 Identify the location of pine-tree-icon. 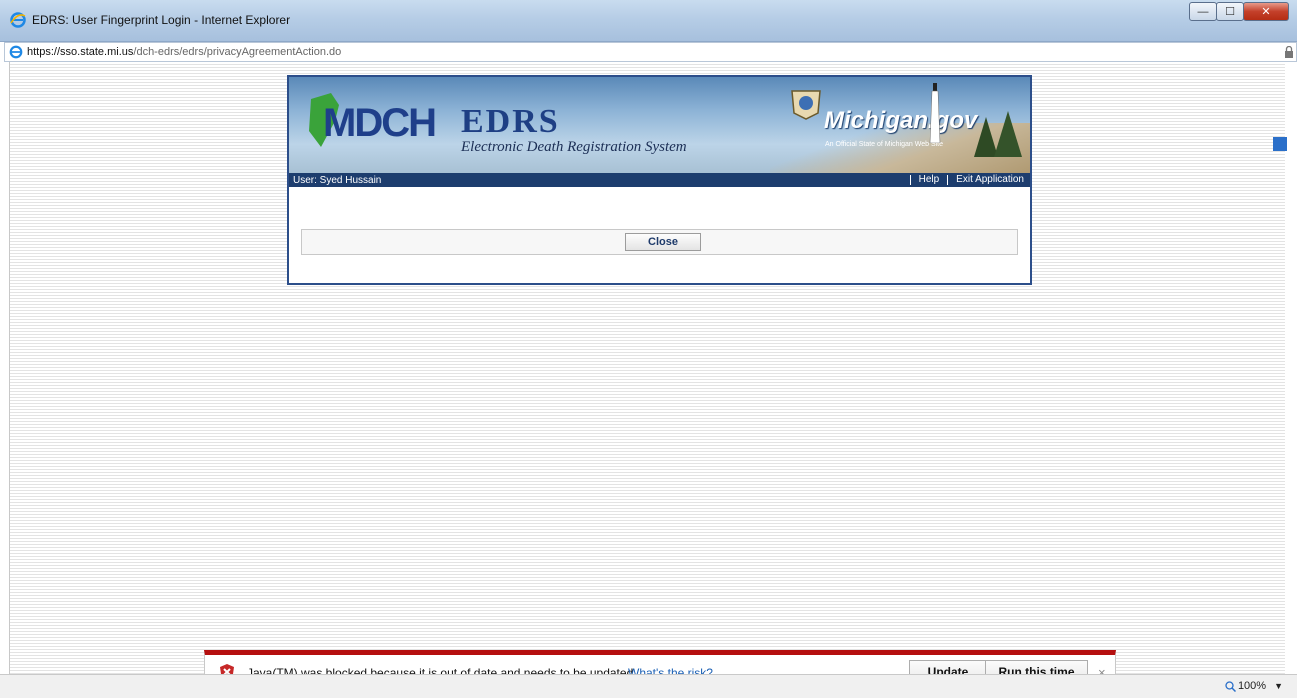
(998, 134).